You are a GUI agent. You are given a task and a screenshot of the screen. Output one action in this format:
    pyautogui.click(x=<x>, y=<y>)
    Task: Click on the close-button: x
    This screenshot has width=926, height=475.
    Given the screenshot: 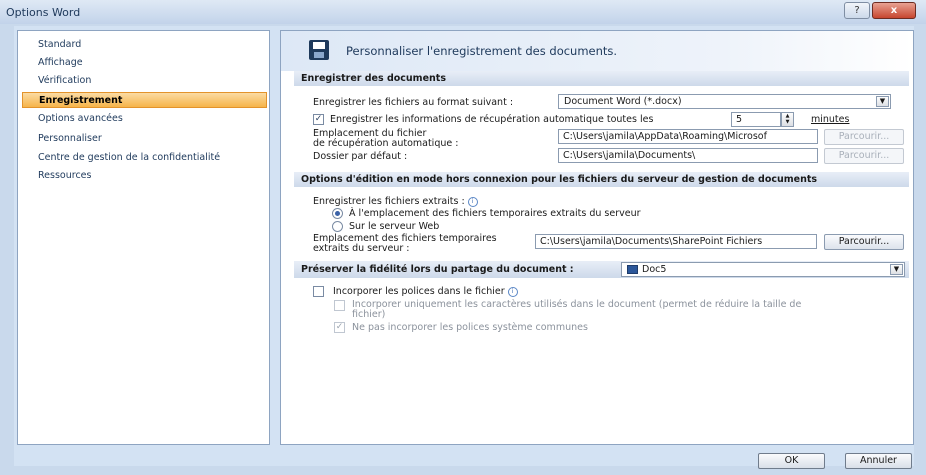 What is the action you would take?
    pyautogui.click(x=894, y=10)
    